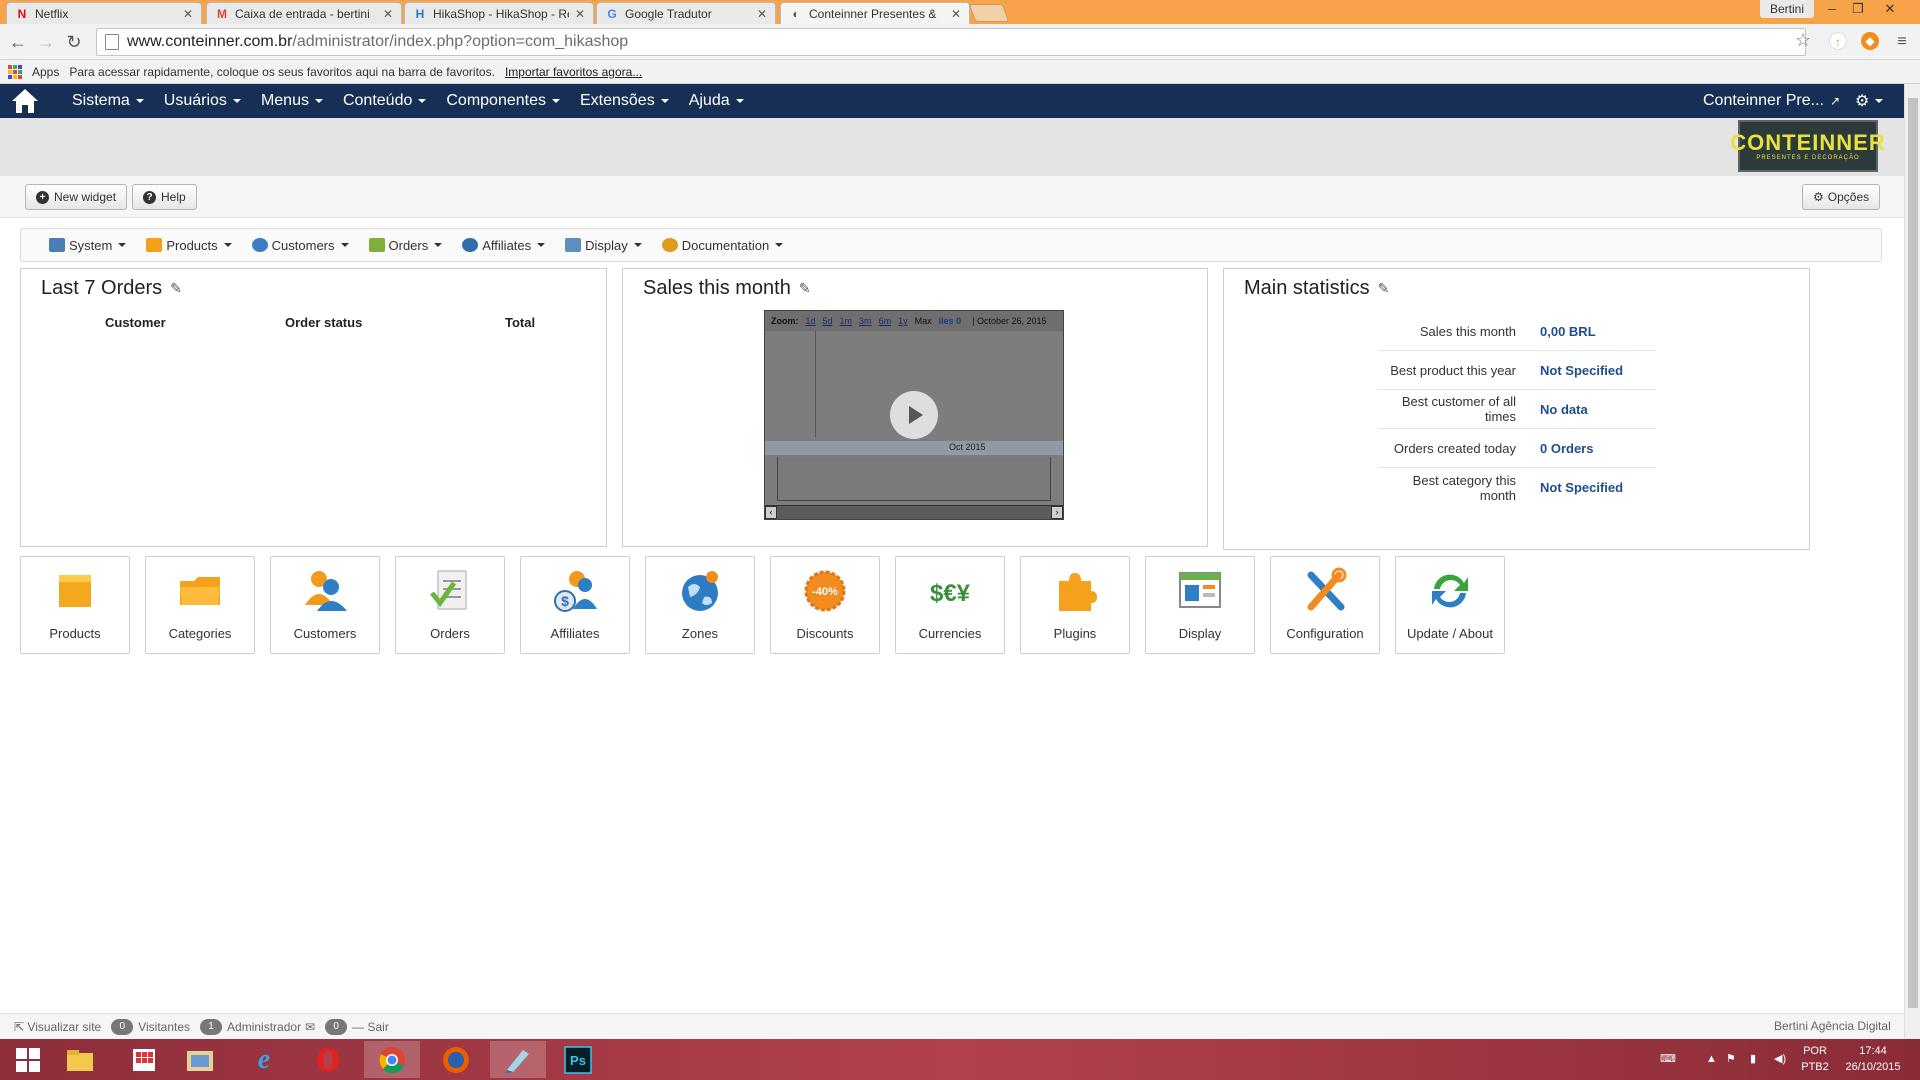 The width and height of the screenshot is (1920, 1080). I want to click on settings-gear-icon: ⚙, so click(1869, 101).